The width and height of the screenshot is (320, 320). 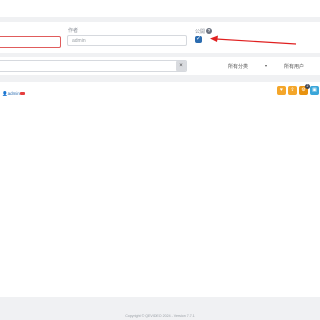 I want to click on like-button: ♥, so click(x=281, y=90).